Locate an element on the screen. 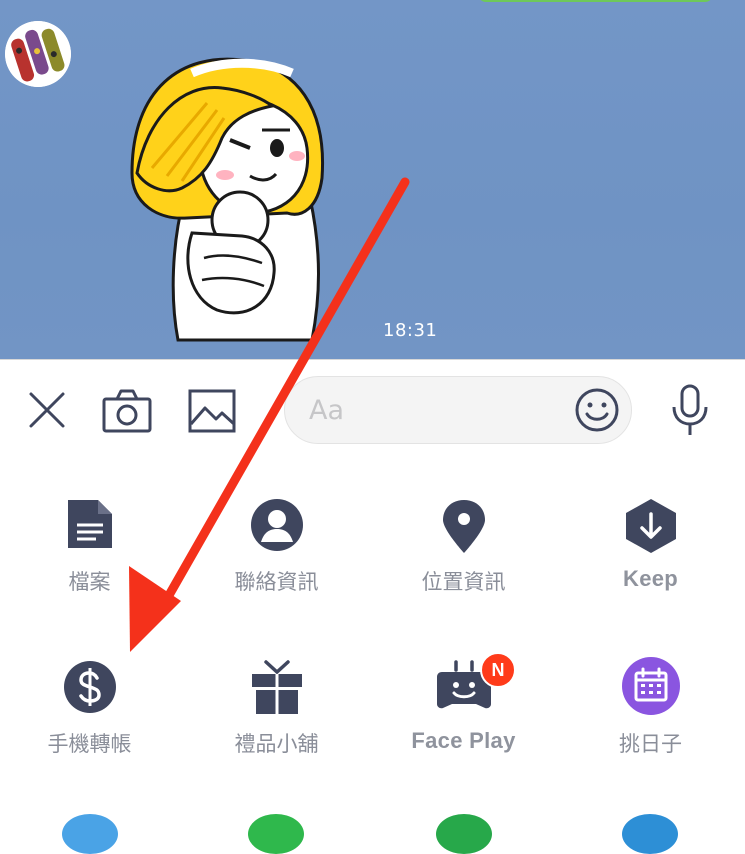 The height and width of the screenshot is (854, 745). keep-hexagon-icon is located at coordinates (650, 526).